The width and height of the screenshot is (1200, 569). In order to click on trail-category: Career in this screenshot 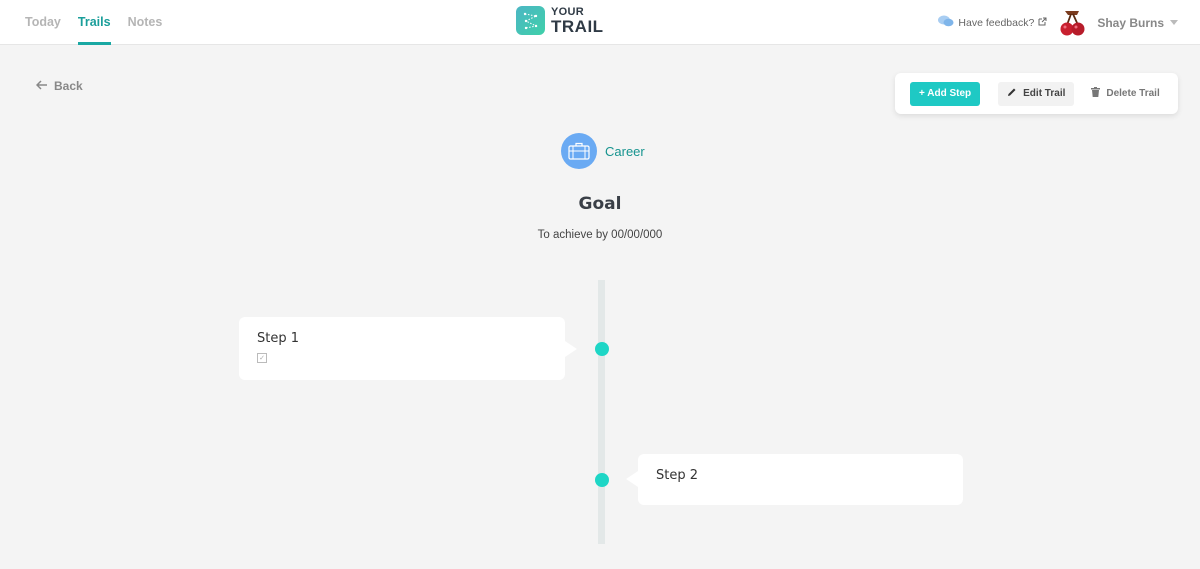, I will do `click(603, 151)`.